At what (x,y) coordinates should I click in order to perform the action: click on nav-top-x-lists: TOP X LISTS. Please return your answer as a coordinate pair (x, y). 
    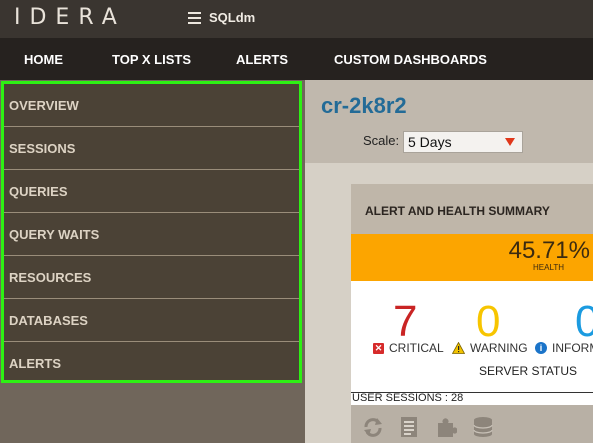
    Looking at the image, I should click on (151, 59).